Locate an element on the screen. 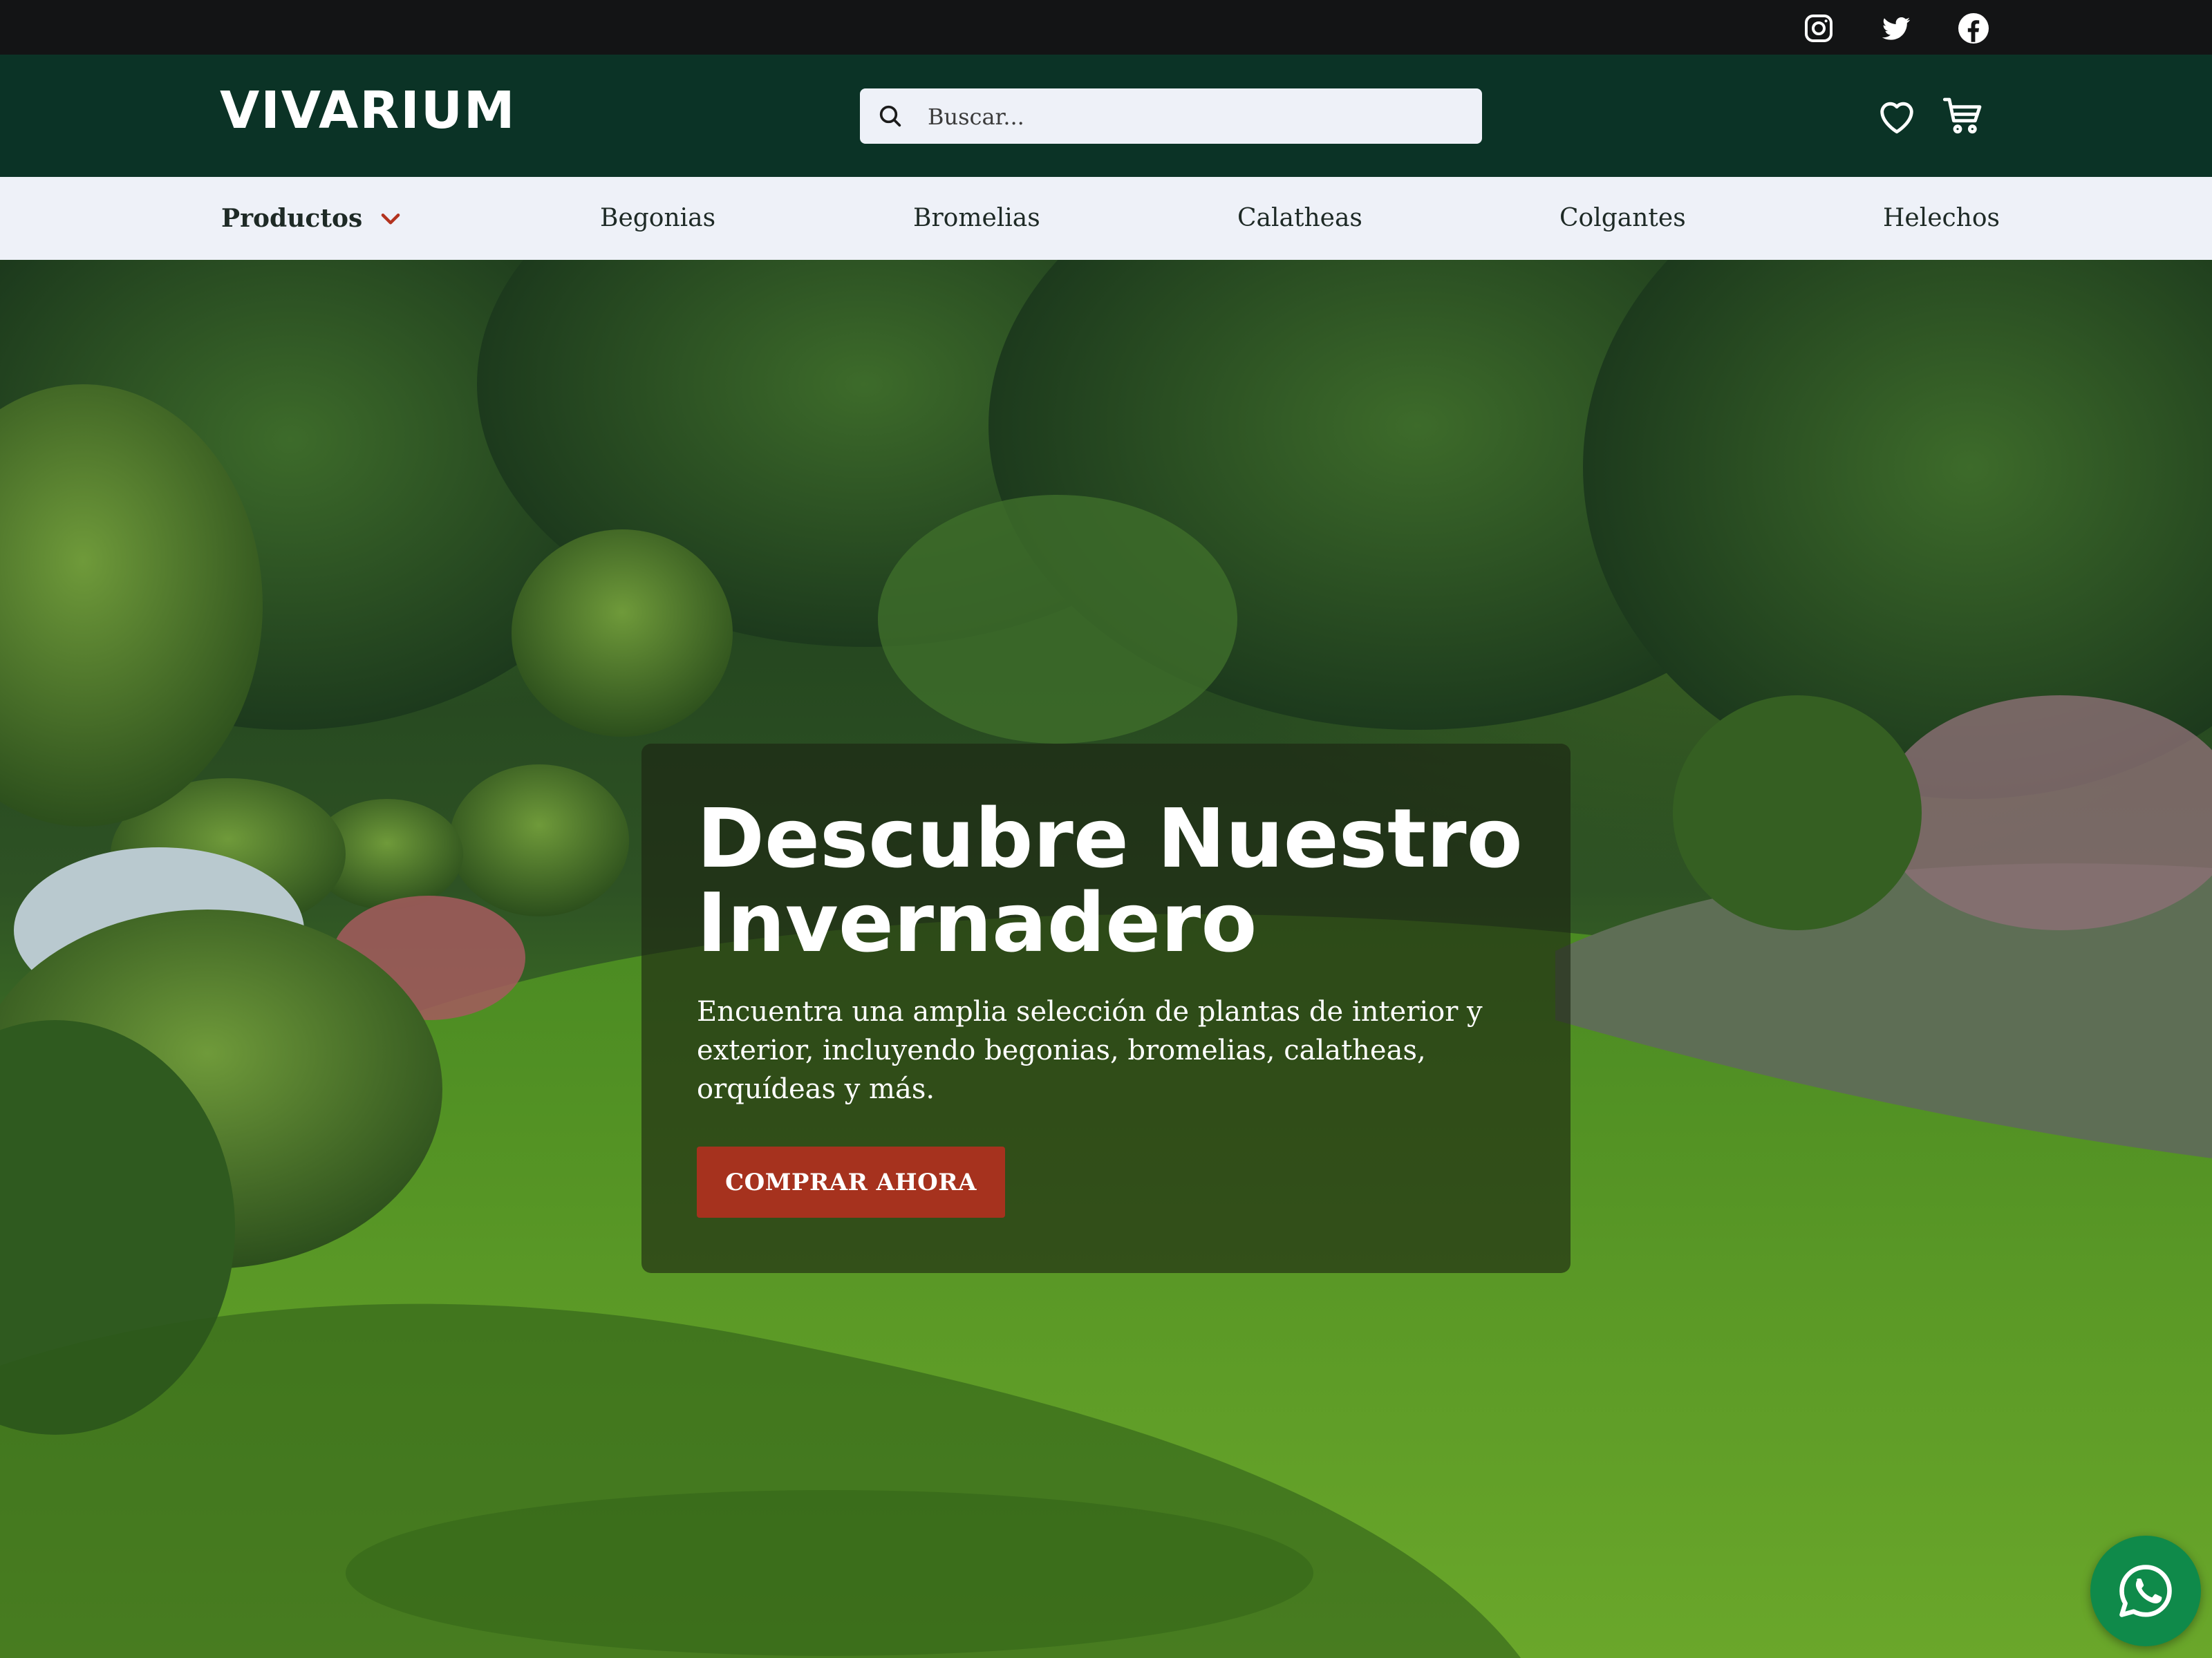 The height and width of the screenshot is (1658, 2212). cart-icon is located at coordinates (1963, 116).